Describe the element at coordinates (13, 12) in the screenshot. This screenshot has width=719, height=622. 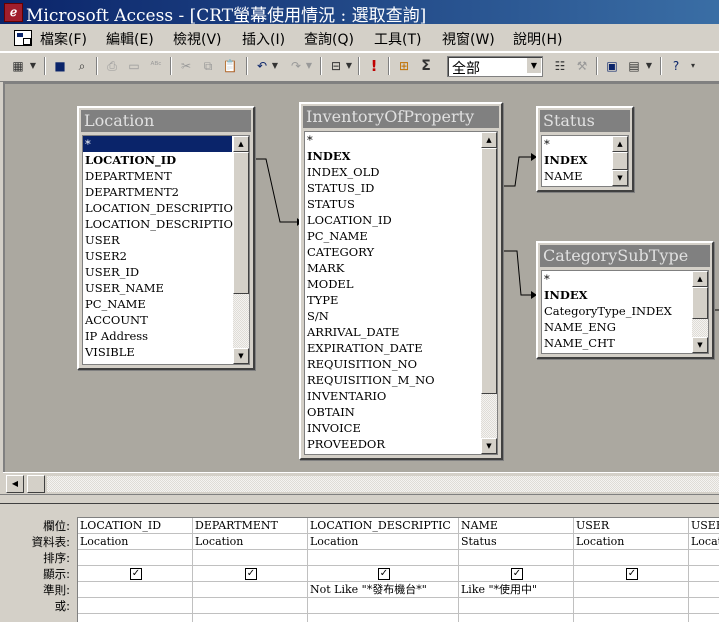
I see `access-app-icon: ℯ` at that location.